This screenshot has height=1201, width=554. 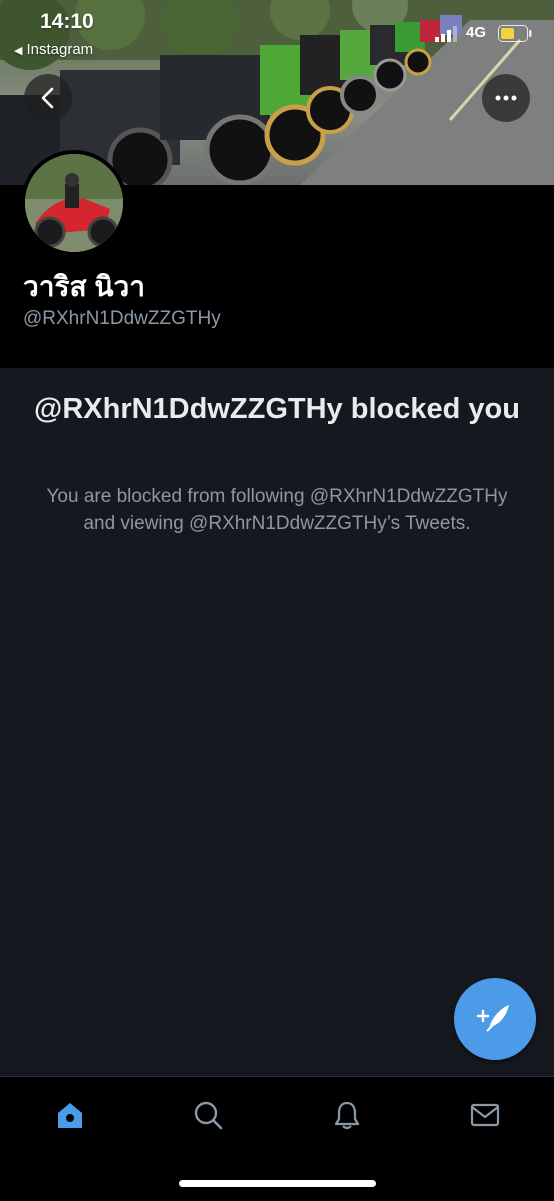 What do you see at coordinates (492, 1018) in the screenshot?
I see `compose-tweet-icon` at bounding box center [492, 1018].